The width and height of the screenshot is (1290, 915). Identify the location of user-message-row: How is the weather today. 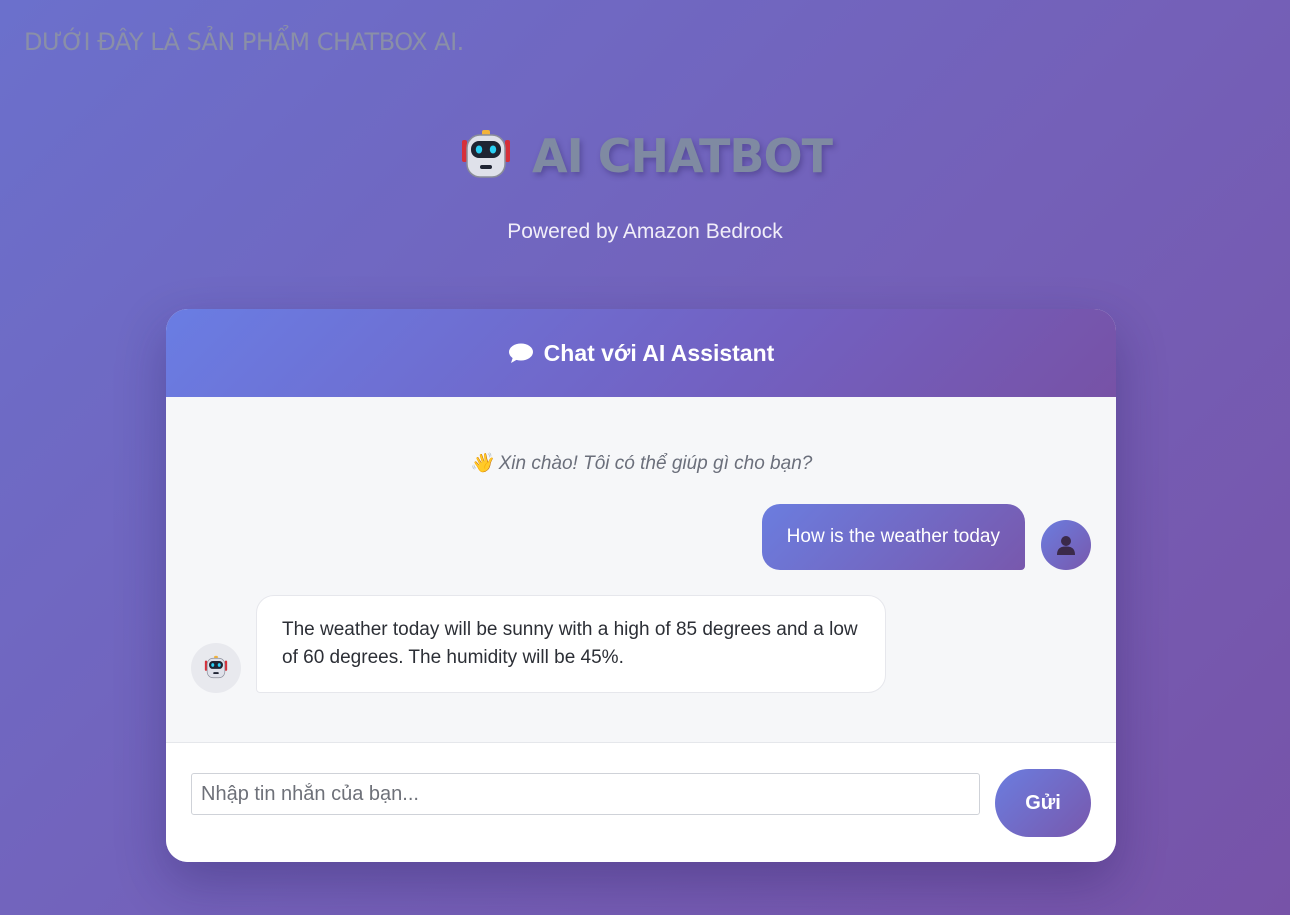
(926, 537).